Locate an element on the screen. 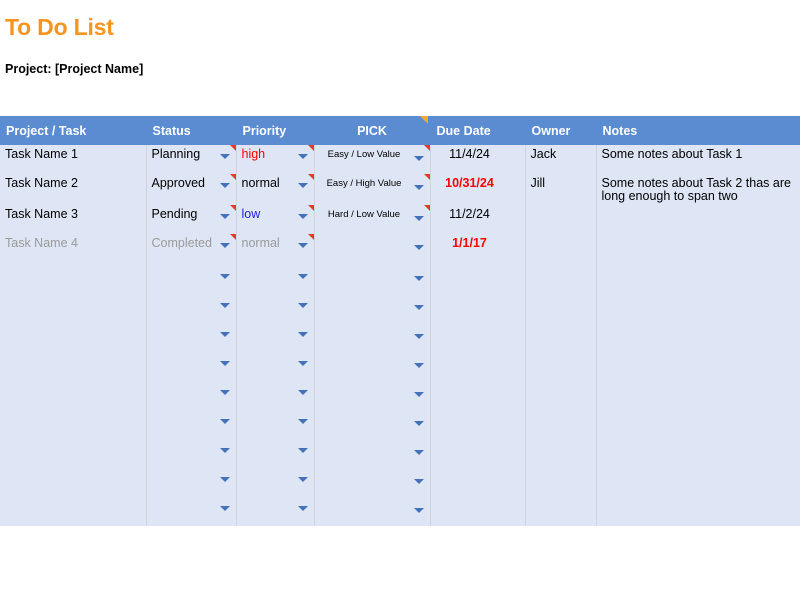  cell-owner: Jill is located at coordinates (561, 189).